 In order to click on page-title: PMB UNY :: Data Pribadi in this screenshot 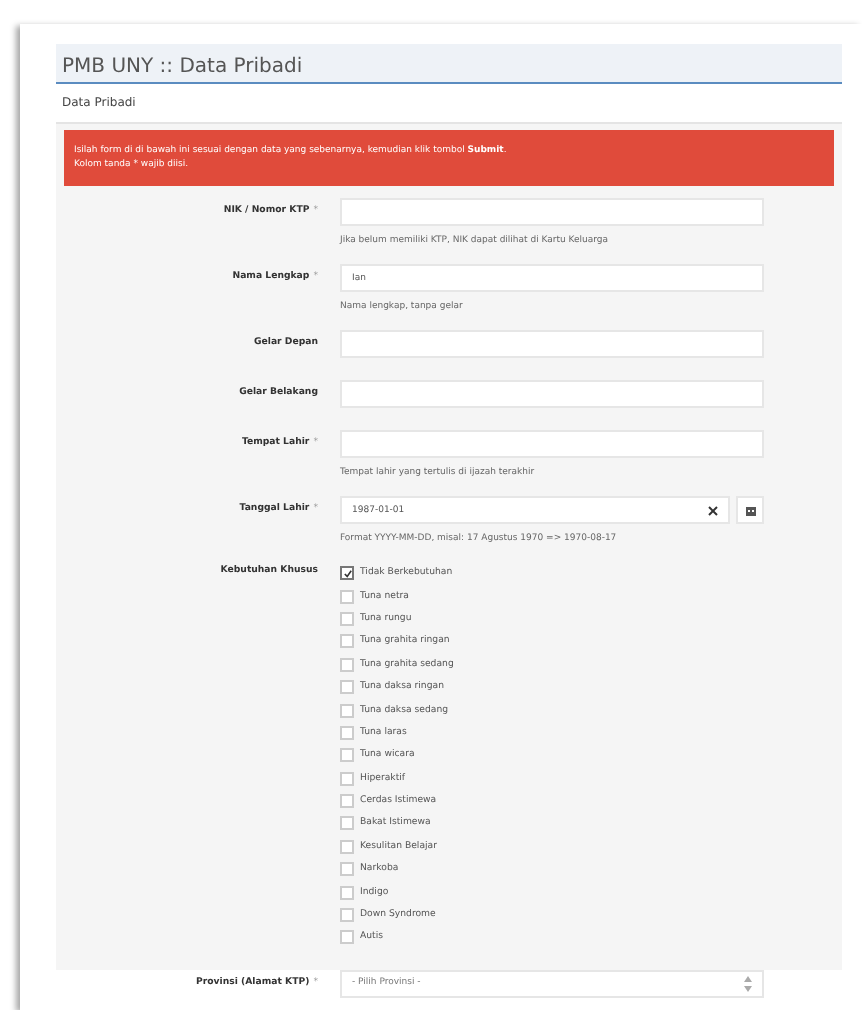, I will do `click(182, 68)`.